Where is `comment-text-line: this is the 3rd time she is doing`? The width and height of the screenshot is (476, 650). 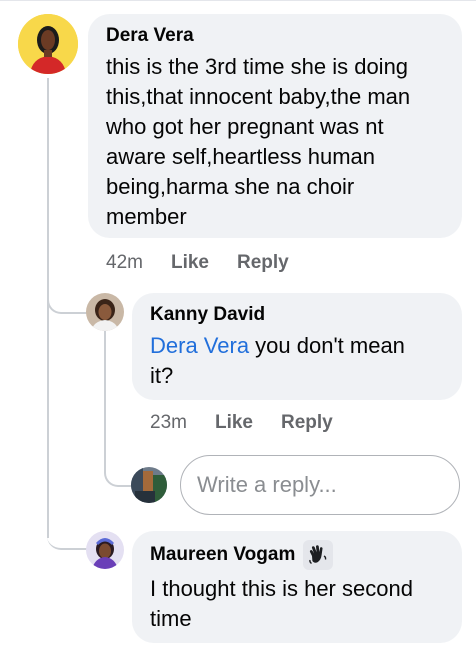
comment-text-line: this is the 3rd time she is doing is located at coordinates (257, 66).